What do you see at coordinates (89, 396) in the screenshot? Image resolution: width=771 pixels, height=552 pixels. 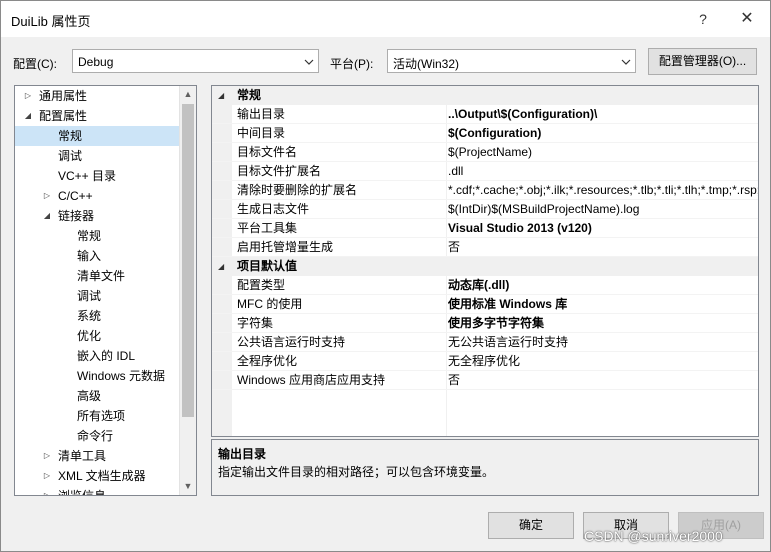 I see `tree-item-label: 高级` at bounding box center [89, 396].